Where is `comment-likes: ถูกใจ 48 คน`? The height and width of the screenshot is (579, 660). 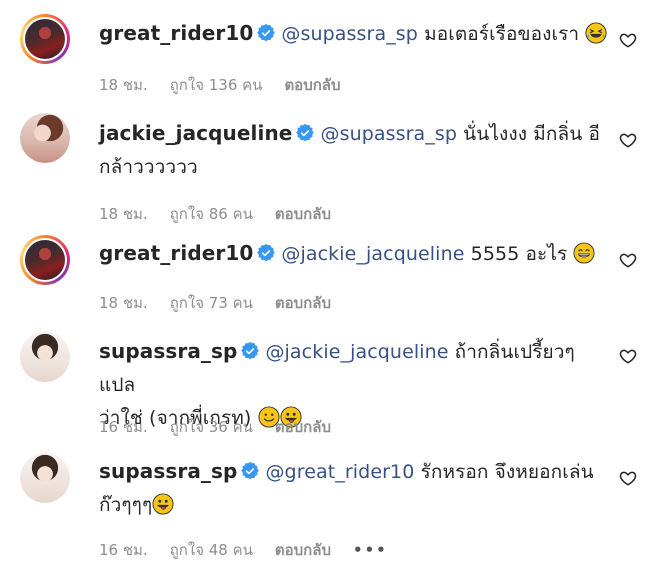
comment-likes: ถูกใจ 48 คน is located at coordinates (211, 550).